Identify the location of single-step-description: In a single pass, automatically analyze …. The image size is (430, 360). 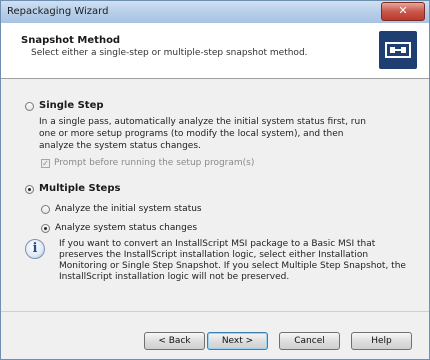
(202, 134).